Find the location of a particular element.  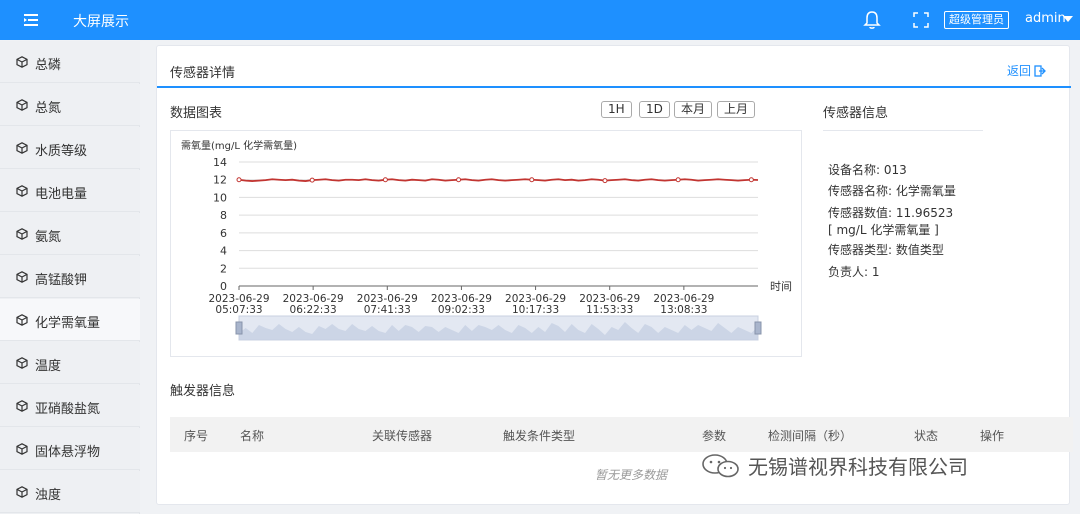

sidebar-item-8: 亚硝酸盐氮 is located at coordinates (70, 406).